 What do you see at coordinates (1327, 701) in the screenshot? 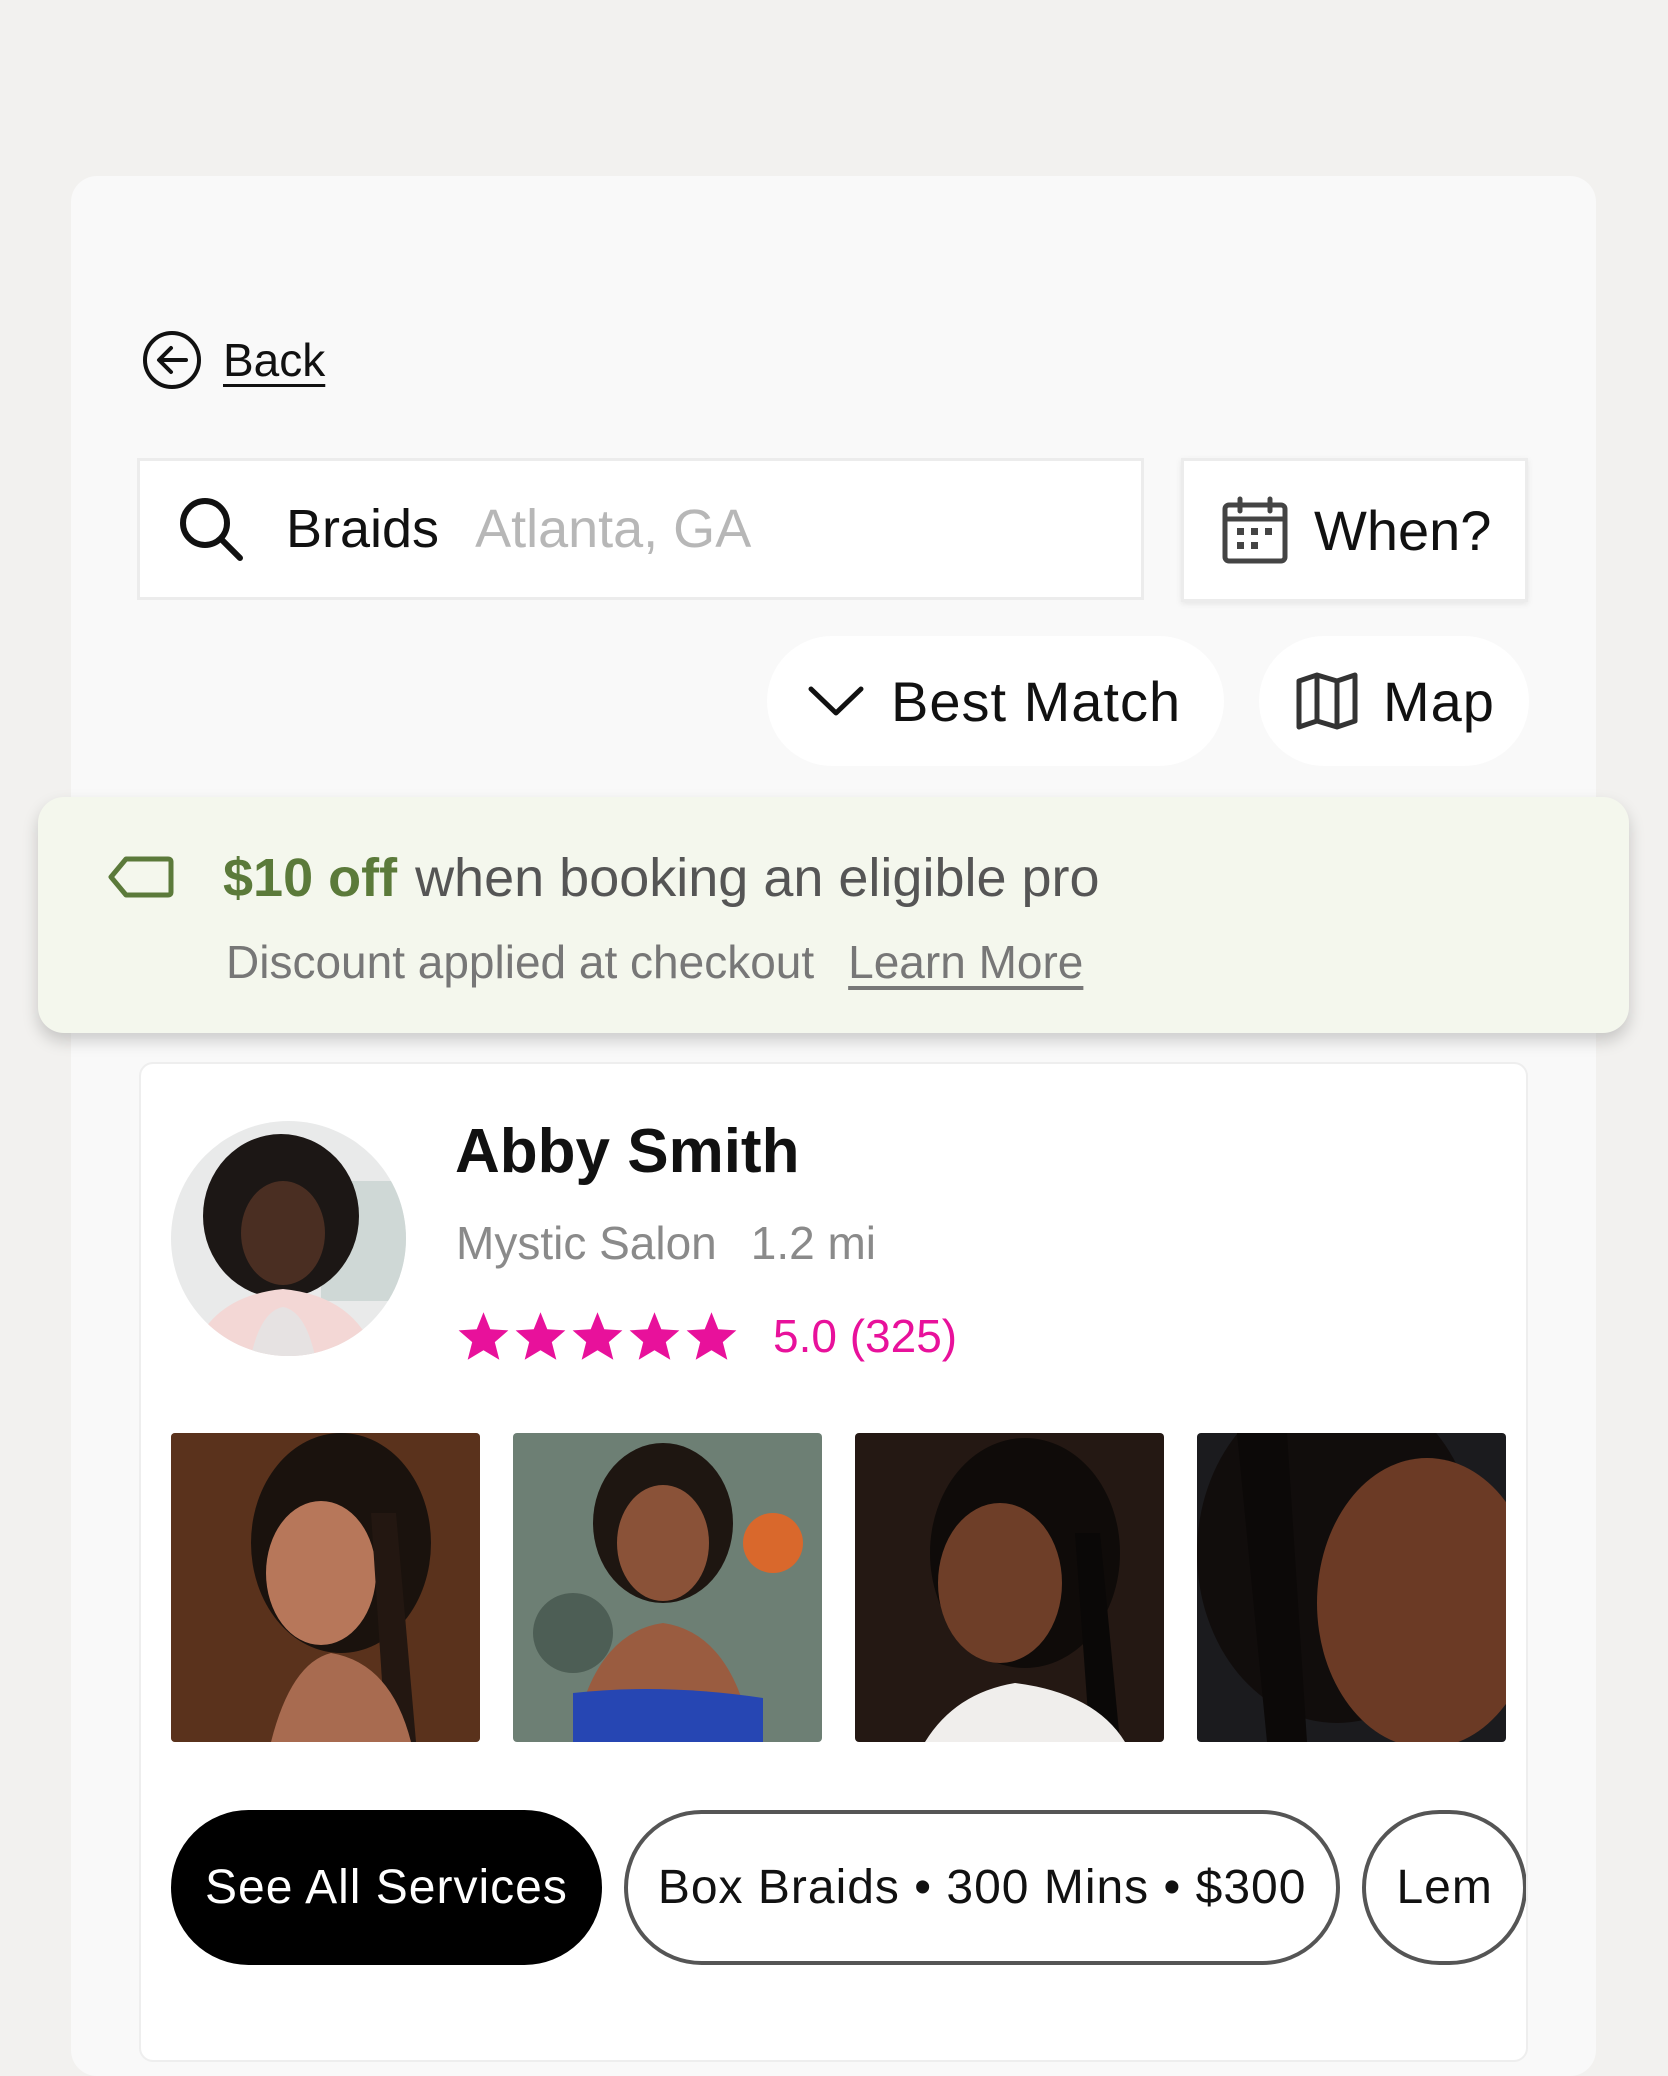
I see `map-icon` at bounding box center [1327, 701].